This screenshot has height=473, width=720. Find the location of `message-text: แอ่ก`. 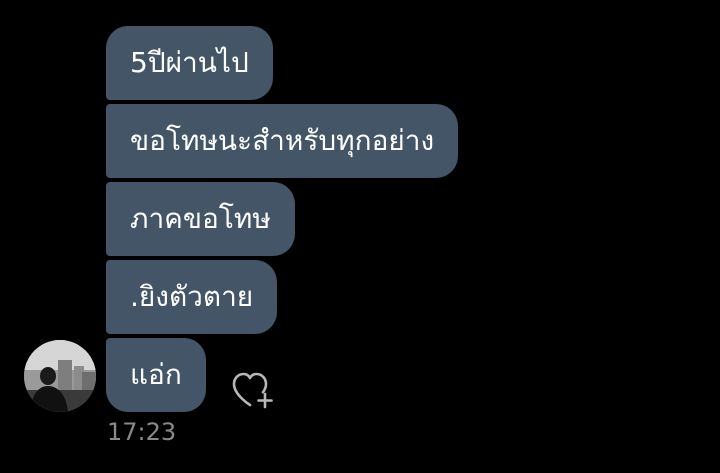

message-text: แอ่ก is located at coordinates (156, 374).